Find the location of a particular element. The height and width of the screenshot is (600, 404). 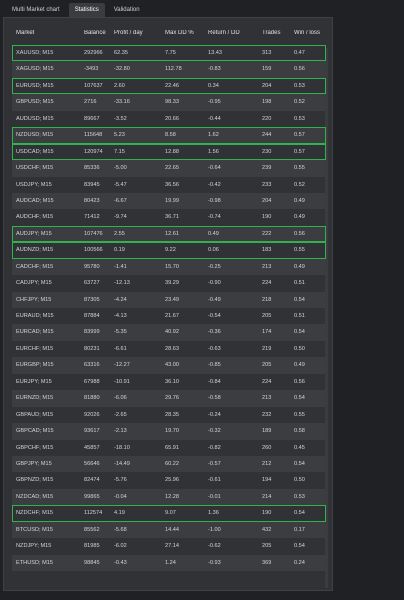

header-profit-per-day: Profit / day is located at coordinates (138, 33).